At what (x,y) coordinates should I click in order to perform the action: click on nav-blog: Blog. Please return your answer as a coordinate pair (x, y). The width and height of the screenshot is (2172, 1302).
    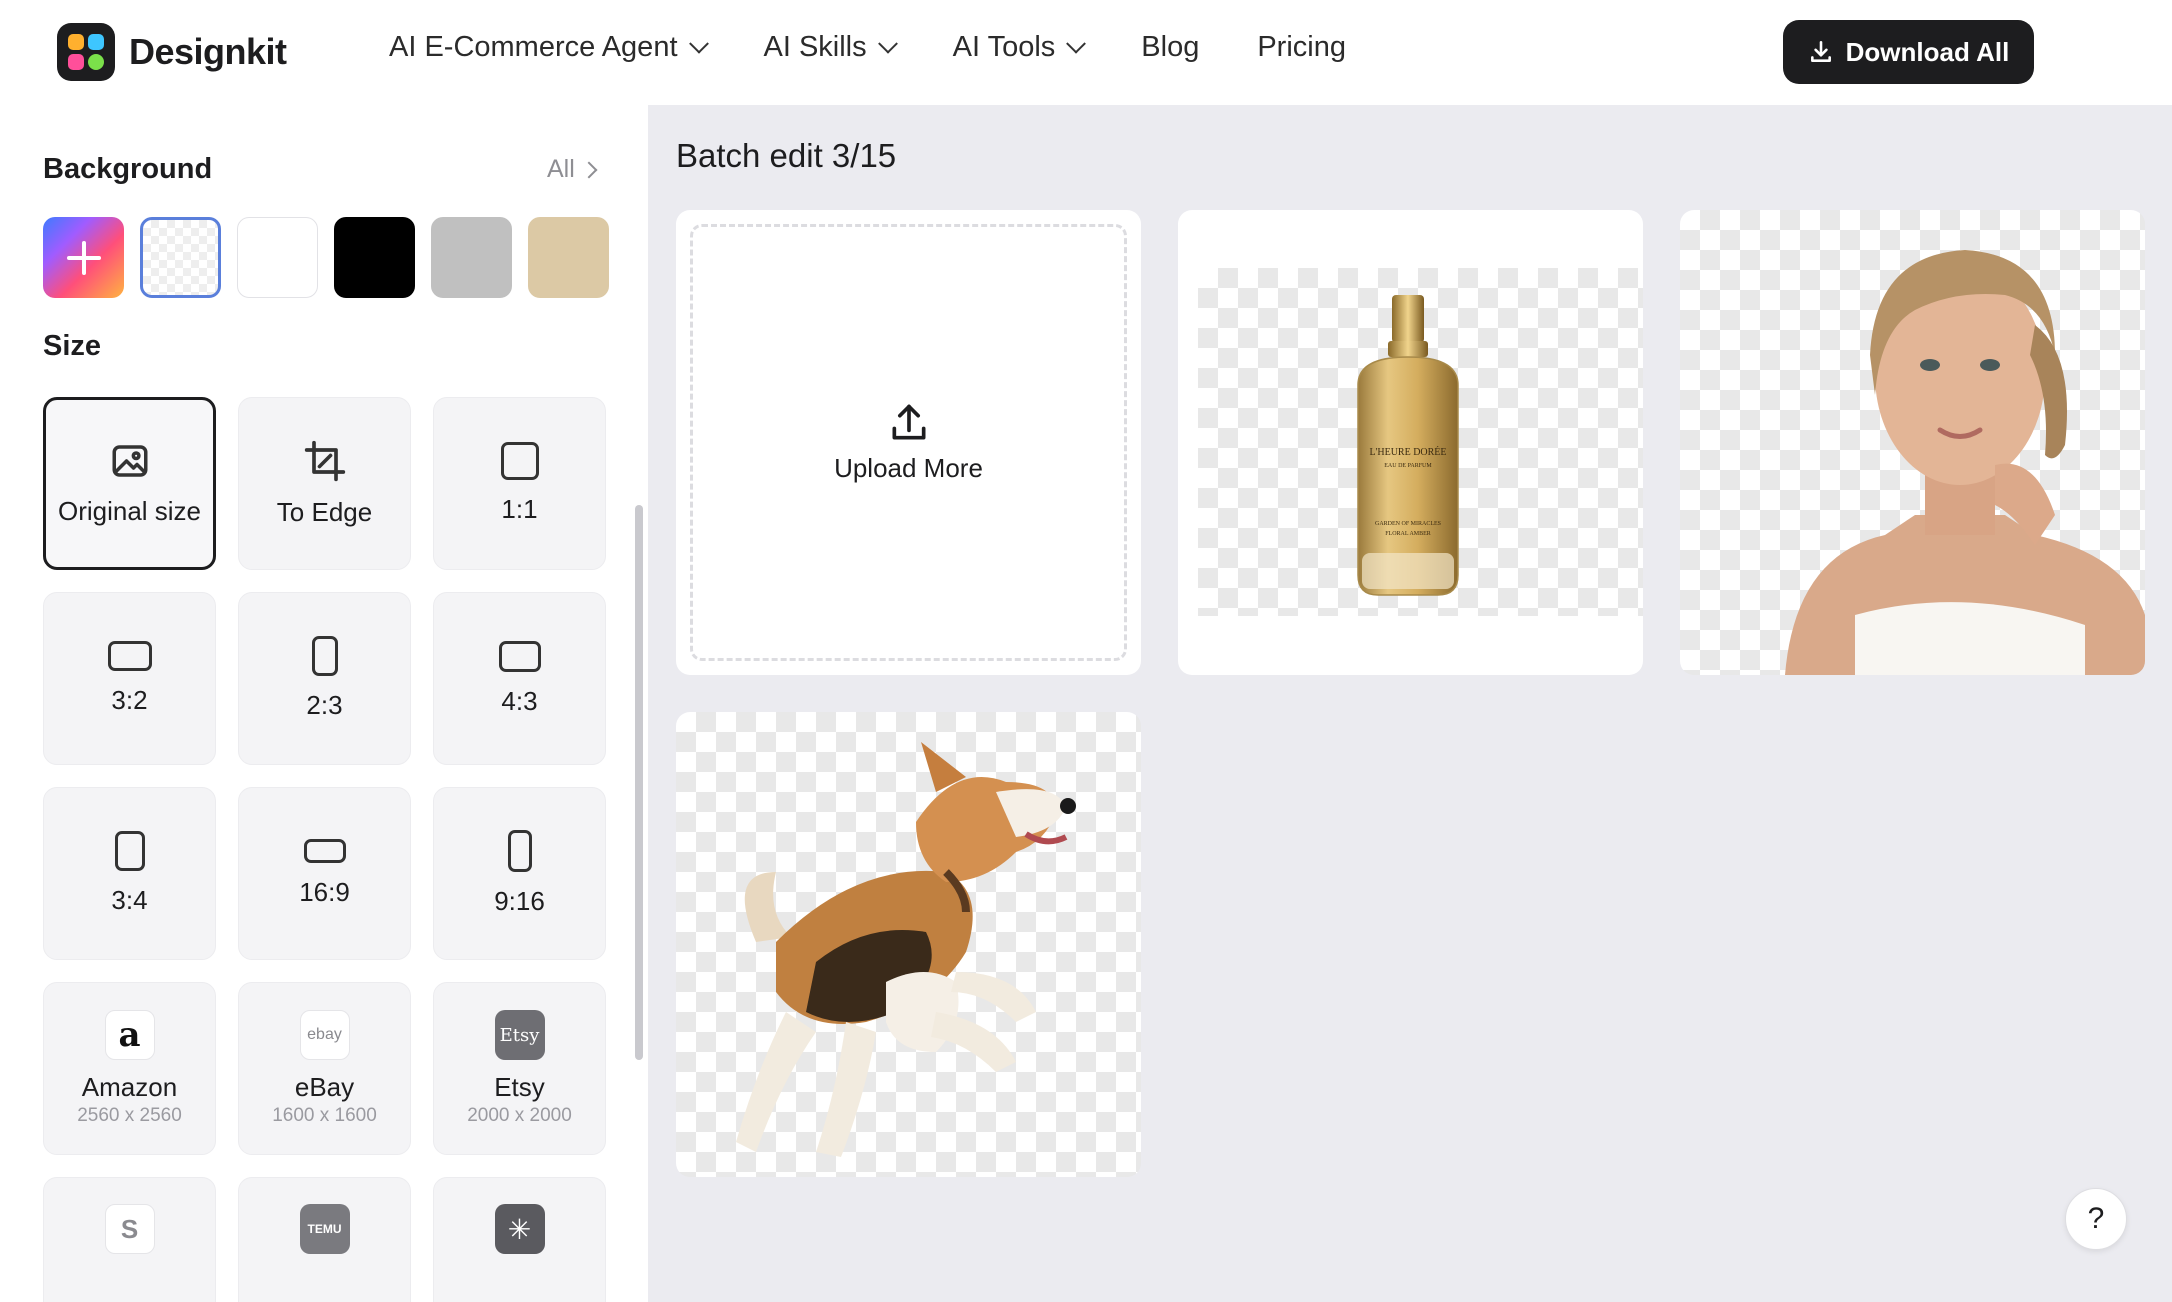
    Looking at the image, I should click on (1170, 47).